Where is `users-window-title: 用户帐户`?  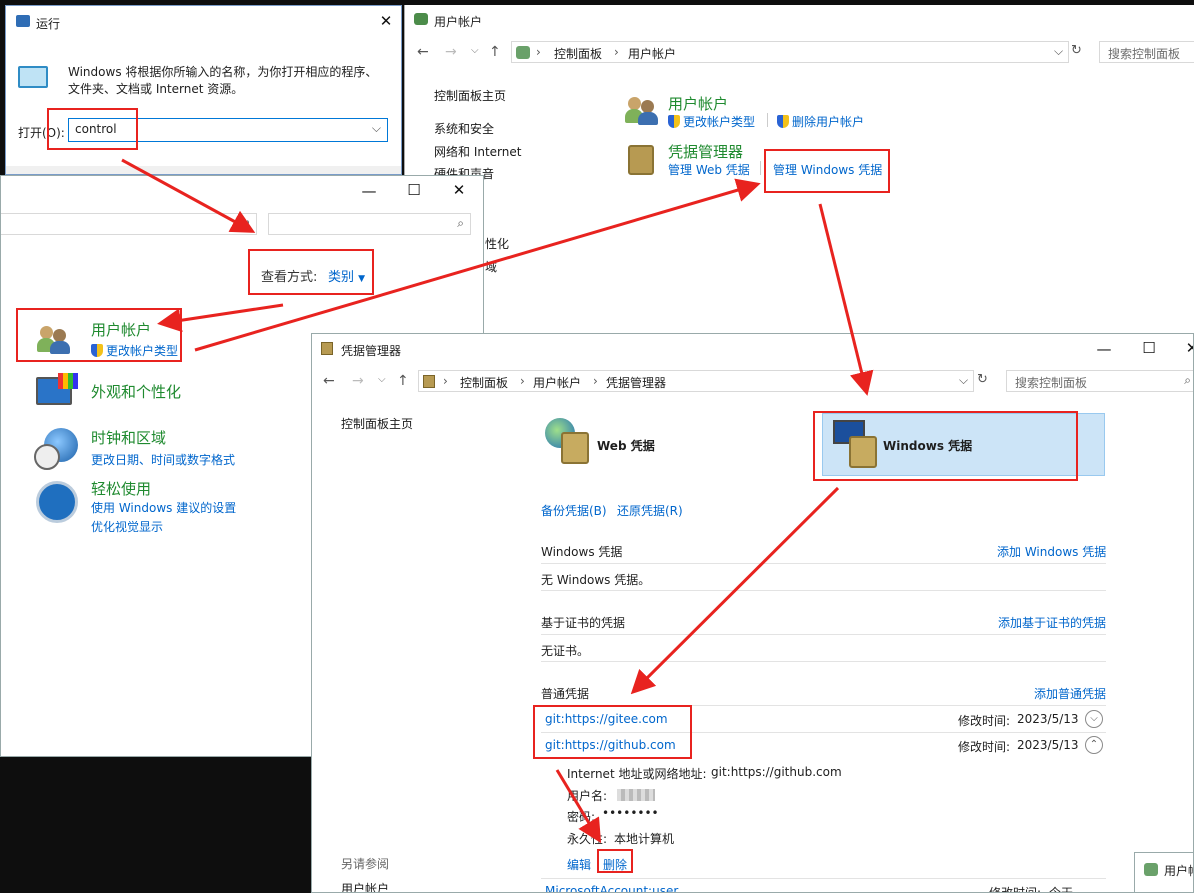
users-window-title: 用户帐户 is located at coordinates (458, 22).